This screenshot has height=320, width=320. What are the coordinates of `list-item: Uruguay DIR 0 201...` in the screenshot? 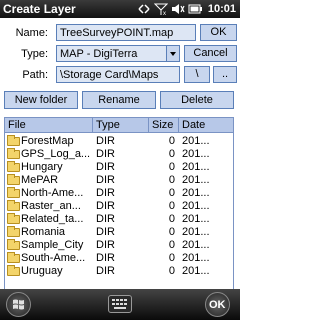 It's located at (119, 271).